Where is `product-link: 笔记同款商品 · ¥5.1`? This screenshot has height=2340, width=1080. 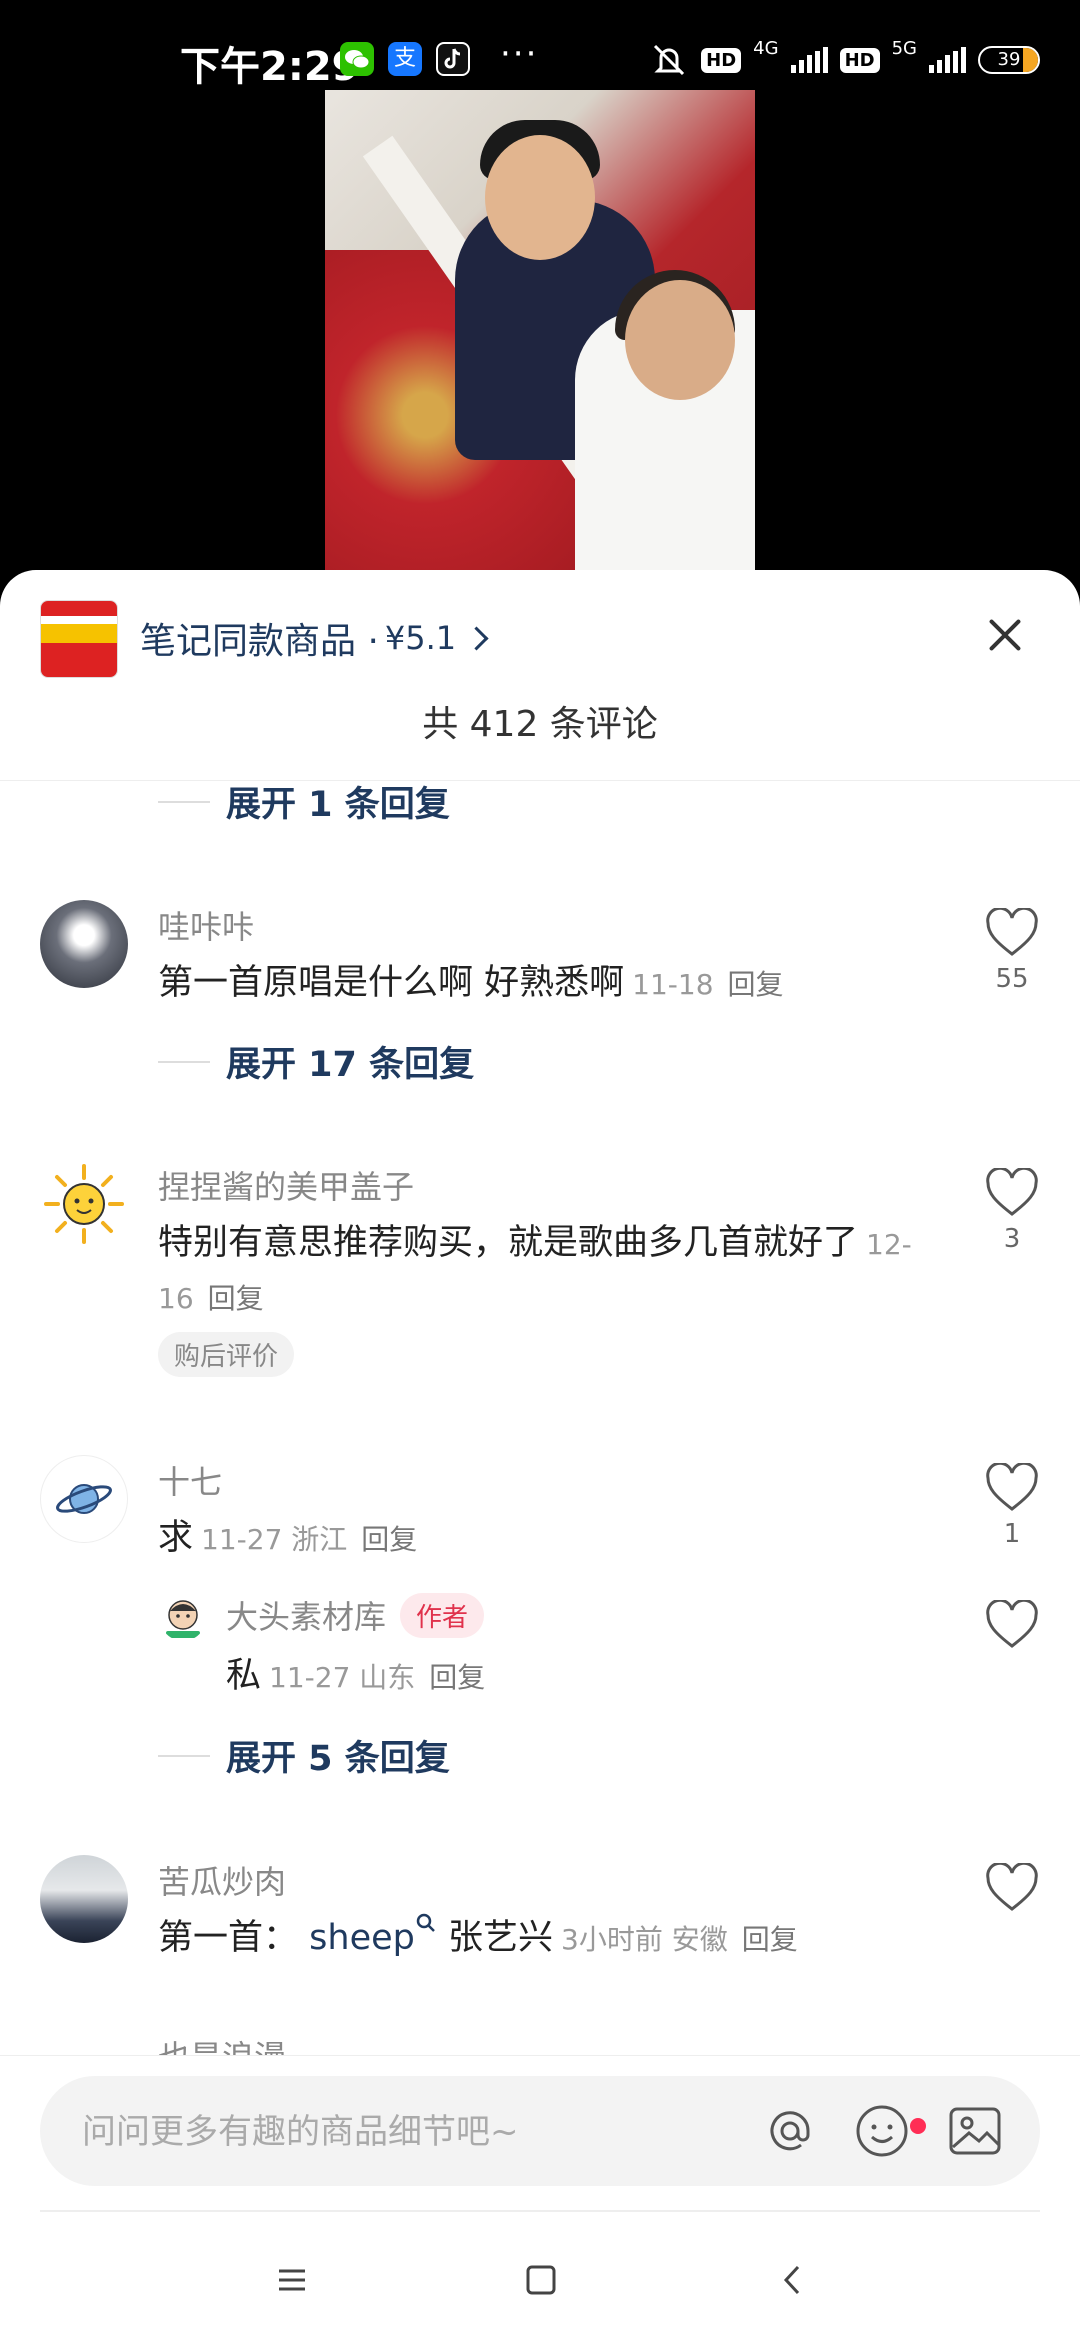
product-link: 笔记同款商品 · ¥5.1 is located at coordinates (314, 638).